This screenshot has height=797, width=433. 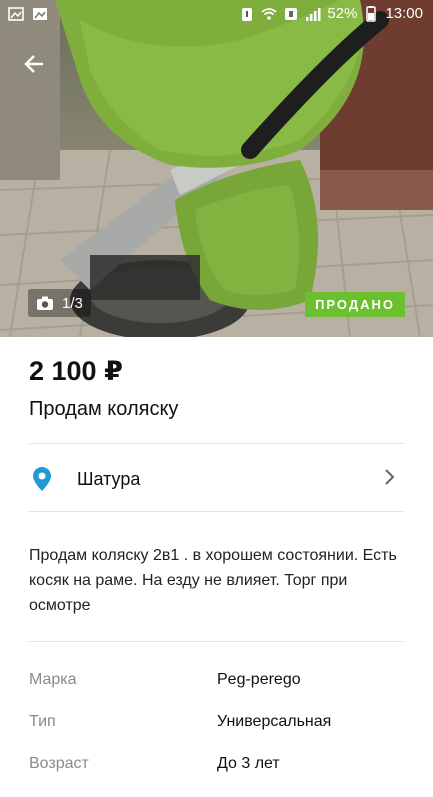 What do you see at coordinates (109, 479) in the screenshot?
I see `location-city: Шатура` at bounding box center [109, 479].